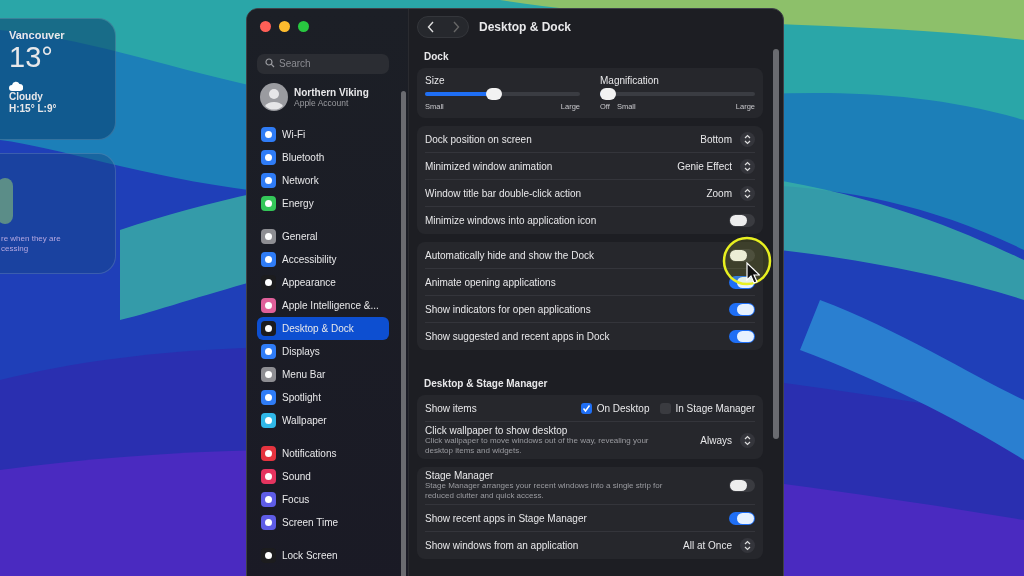 The height and width of the screenshot is (576, 1024). Describe the element at coordinates (486, 383) in the screenshot. I see `section-title: Desktop & Stage Manager` at that location.